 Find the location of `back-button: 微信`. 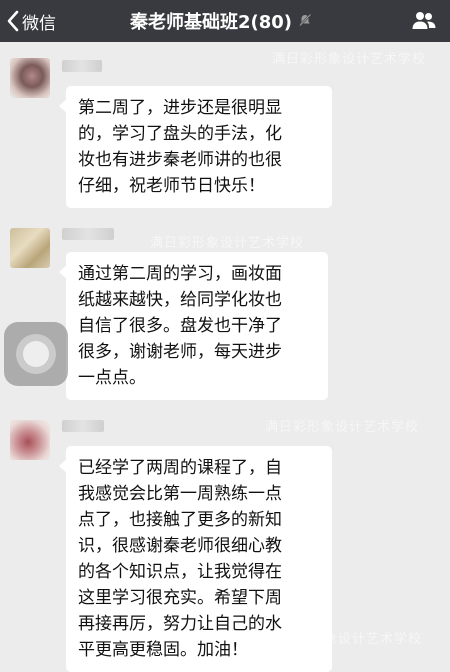

back-button: 微信 is located at coordinates (31, 21).